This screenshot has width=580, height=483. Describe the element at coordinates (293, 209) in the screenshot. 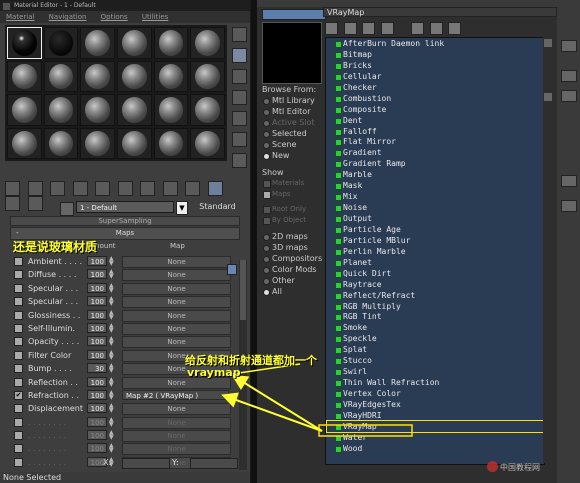

I see `checkbox-option: Root Only` at that location.